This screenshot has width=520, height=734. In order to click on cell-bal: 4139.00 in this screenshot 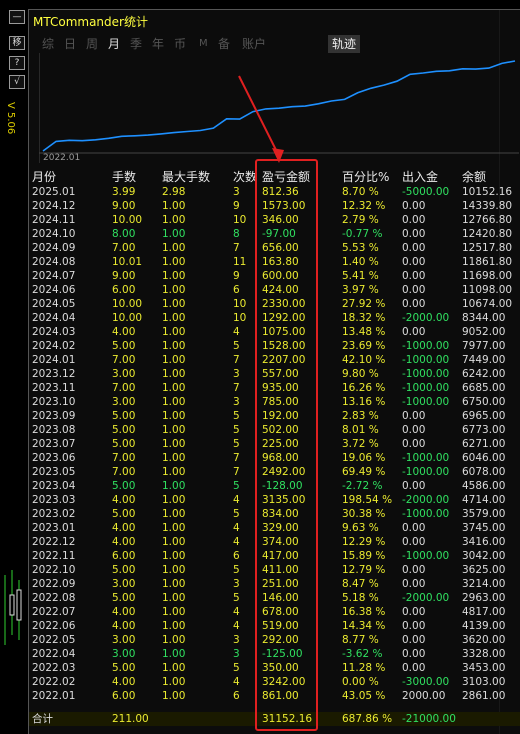, I will do `click(484, 626)`.